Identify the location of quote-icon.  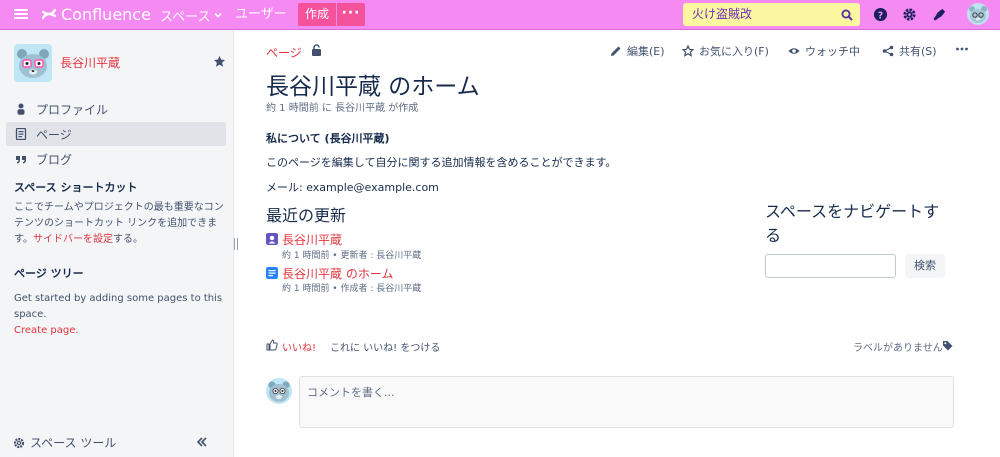
(21, 160).